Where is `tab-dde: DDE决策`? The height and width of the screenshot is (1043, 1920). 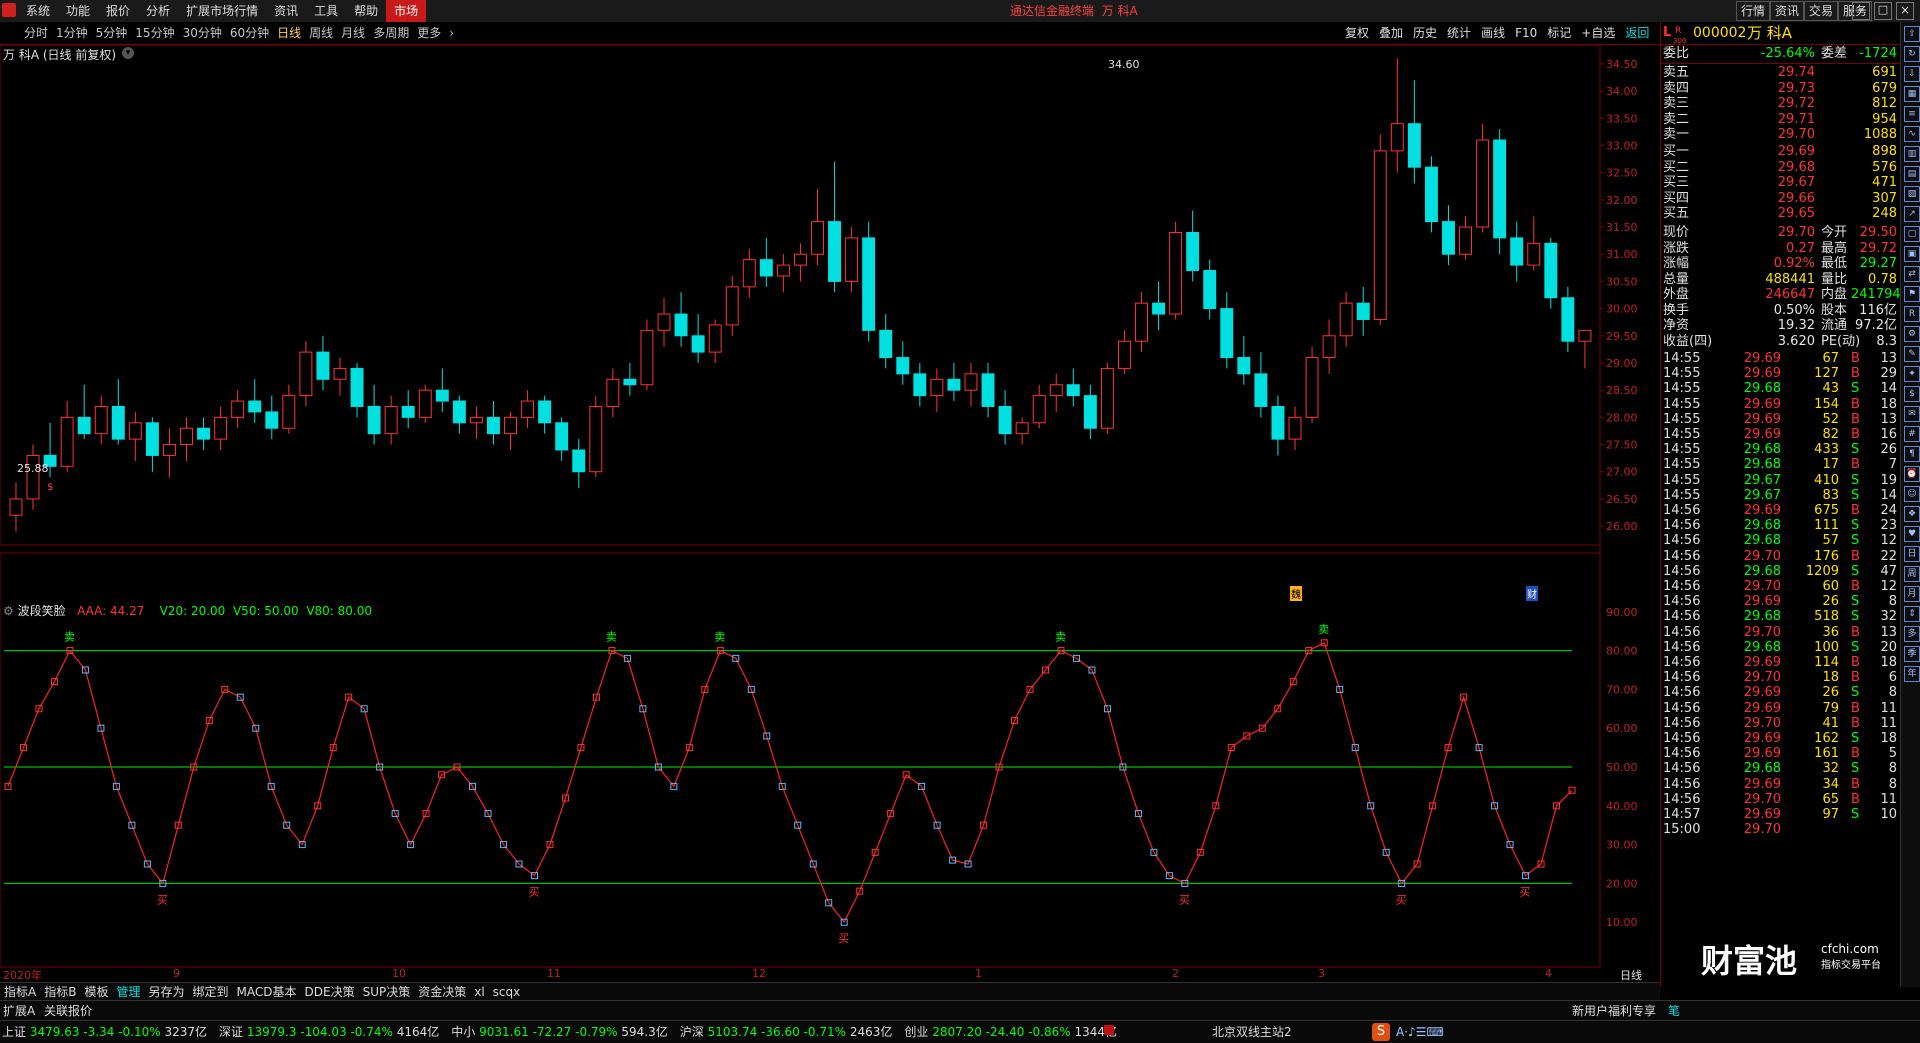
tab-dde: DDE决策 is located at coordinates (330, 992).